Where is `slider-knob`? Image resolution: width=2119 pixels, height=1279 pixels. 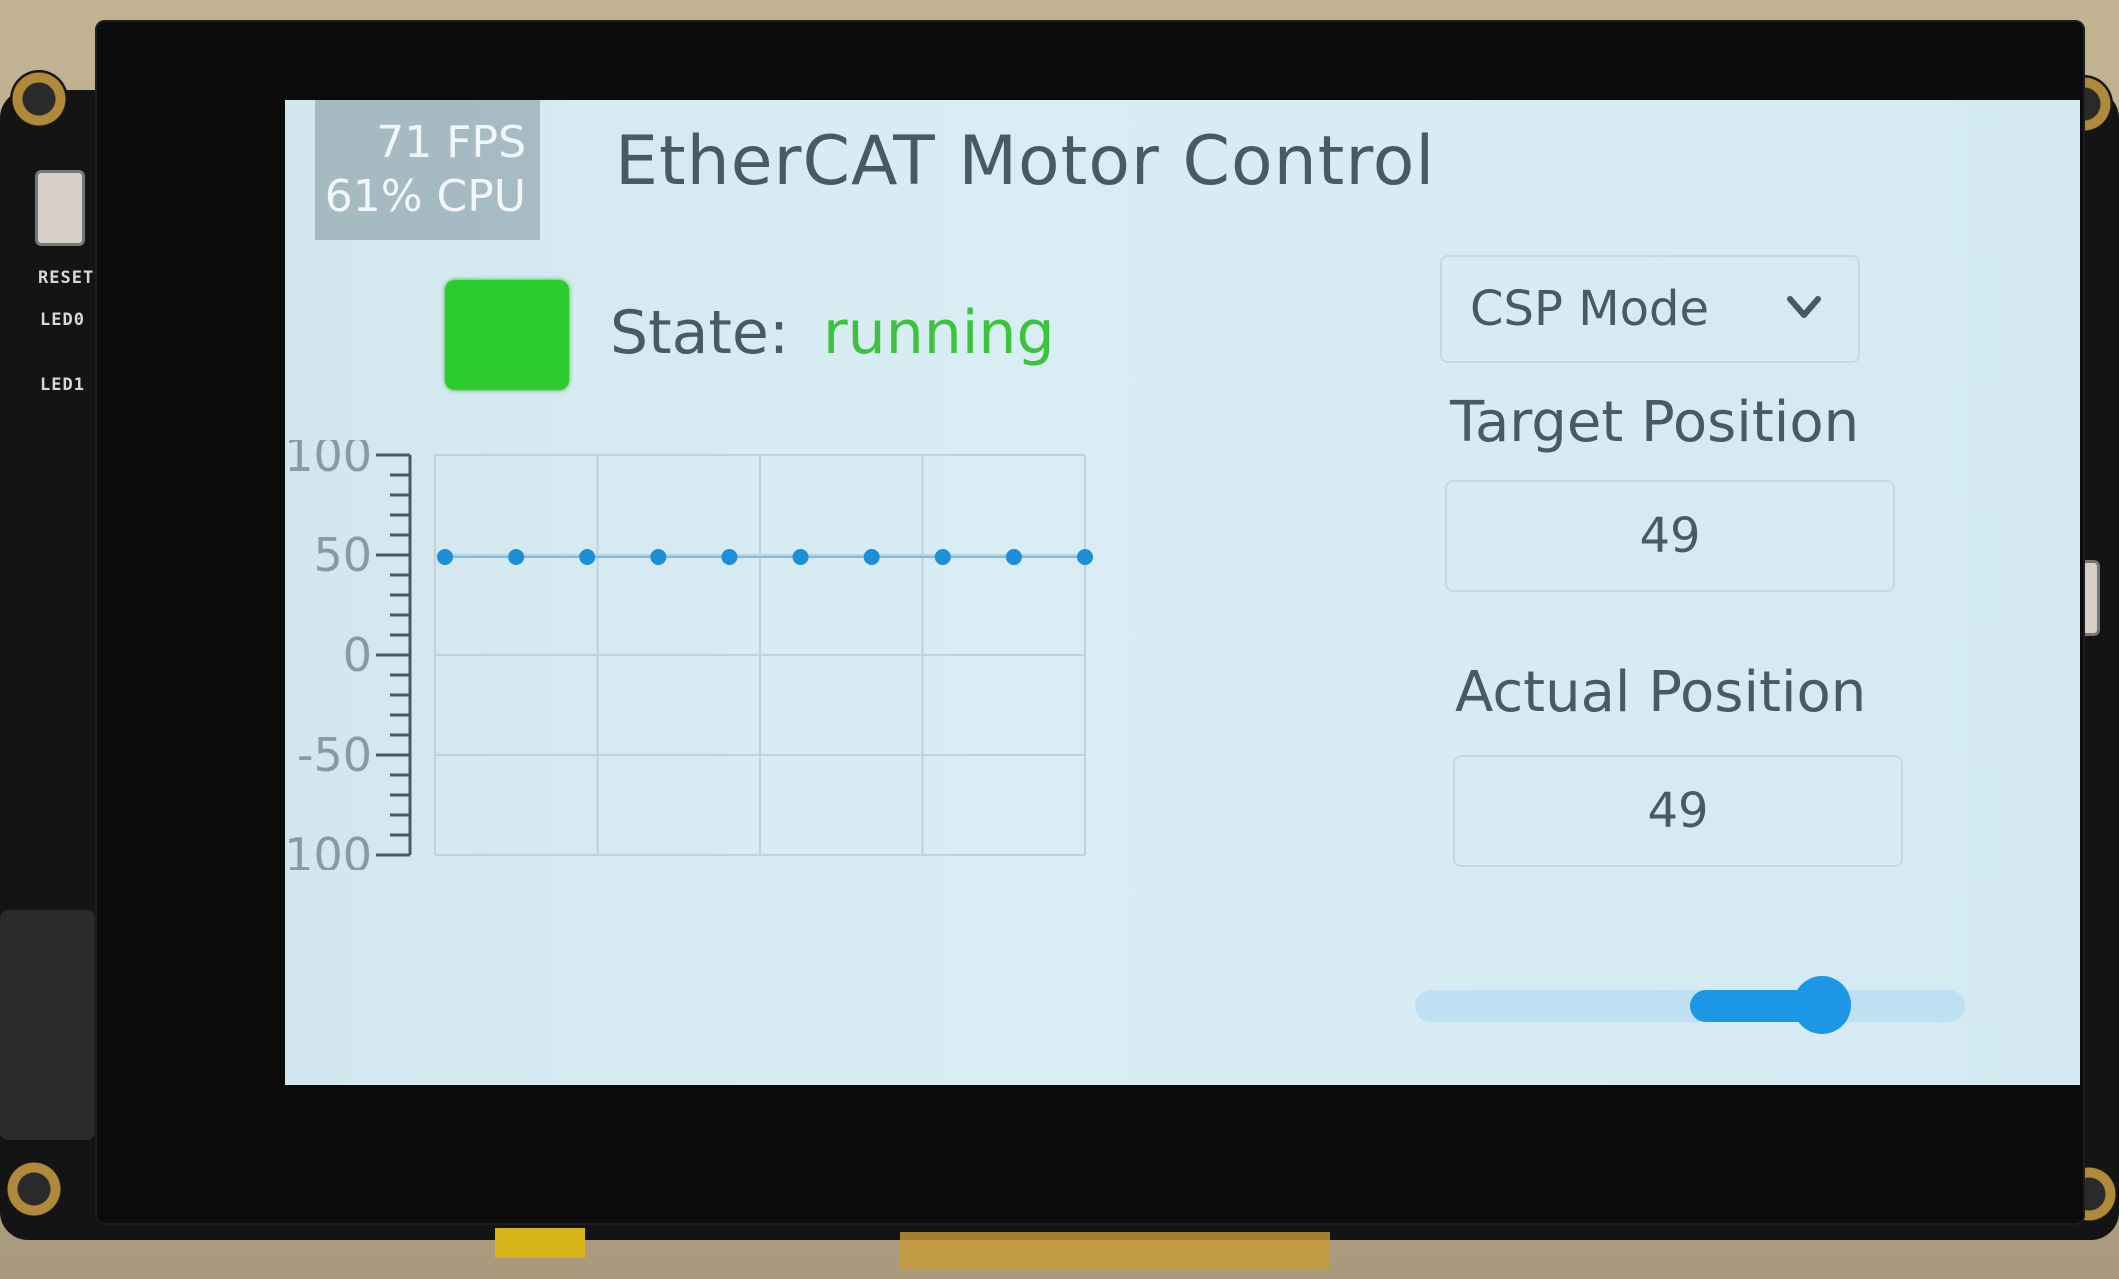 slider-knob is located at coordinates (1822, 1005).